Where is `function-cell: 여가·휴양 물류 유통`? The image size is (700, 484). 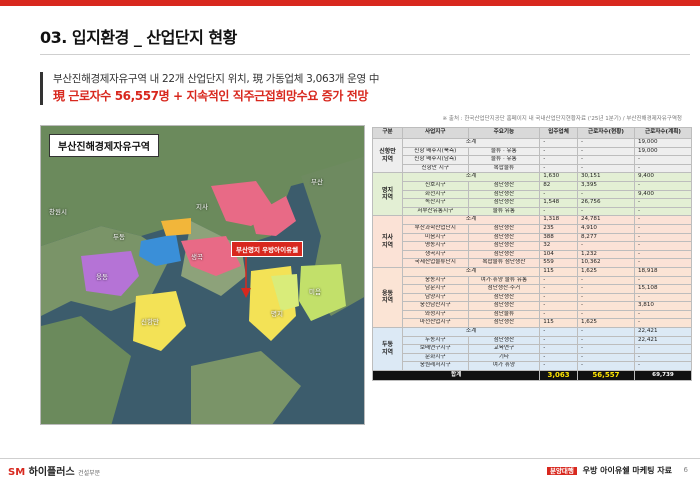
function-cell: 여가·휴양 물류 유통 is located at coordinates (504, 280).